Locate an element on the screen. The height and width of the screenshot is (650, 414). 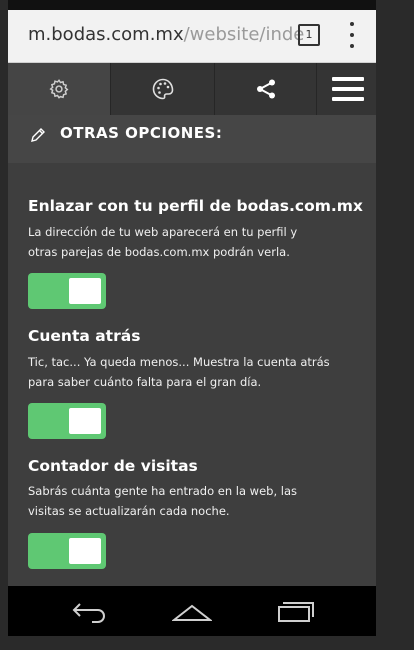
overflow-menu-icon is located at coordinates (352, 35).